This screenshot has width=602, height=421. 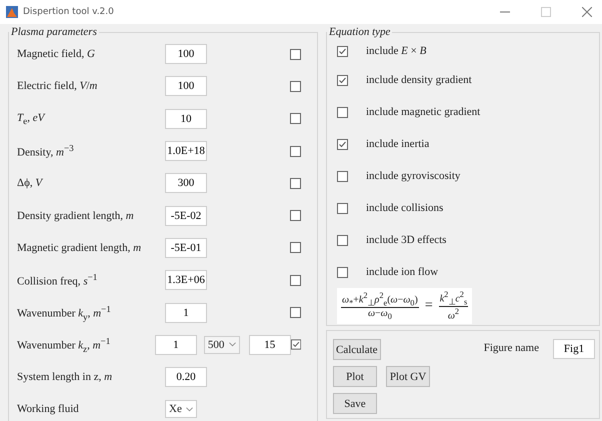 I want to click on value-field: 10, so click(x=186, y=118).